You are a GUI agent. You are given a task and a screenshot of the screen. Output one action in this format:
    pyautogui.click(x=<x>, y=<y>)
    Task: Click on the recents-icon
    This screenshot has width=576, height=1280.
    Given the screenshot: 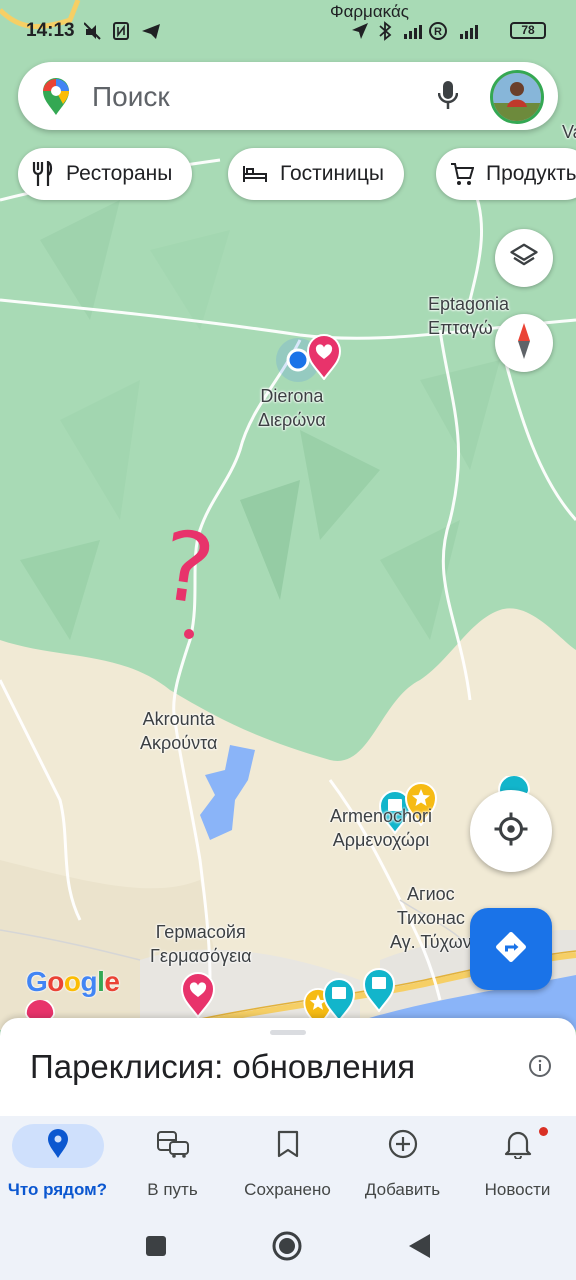 What is the action you would take?
    pyautogui.click(x=156, y=1248)
    